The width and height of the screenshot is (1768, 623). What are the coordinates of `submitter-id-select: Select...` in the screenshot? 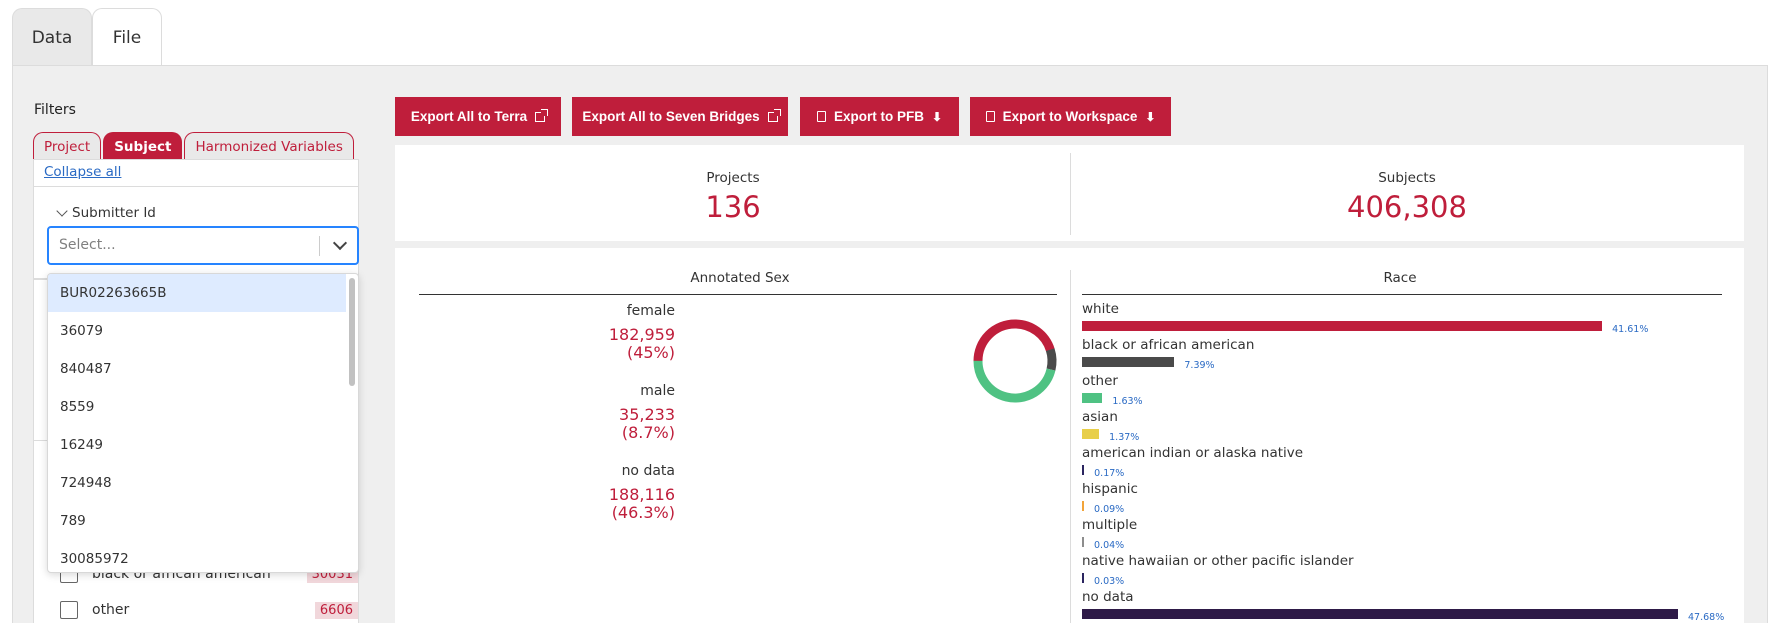 It's located at (203, 245).